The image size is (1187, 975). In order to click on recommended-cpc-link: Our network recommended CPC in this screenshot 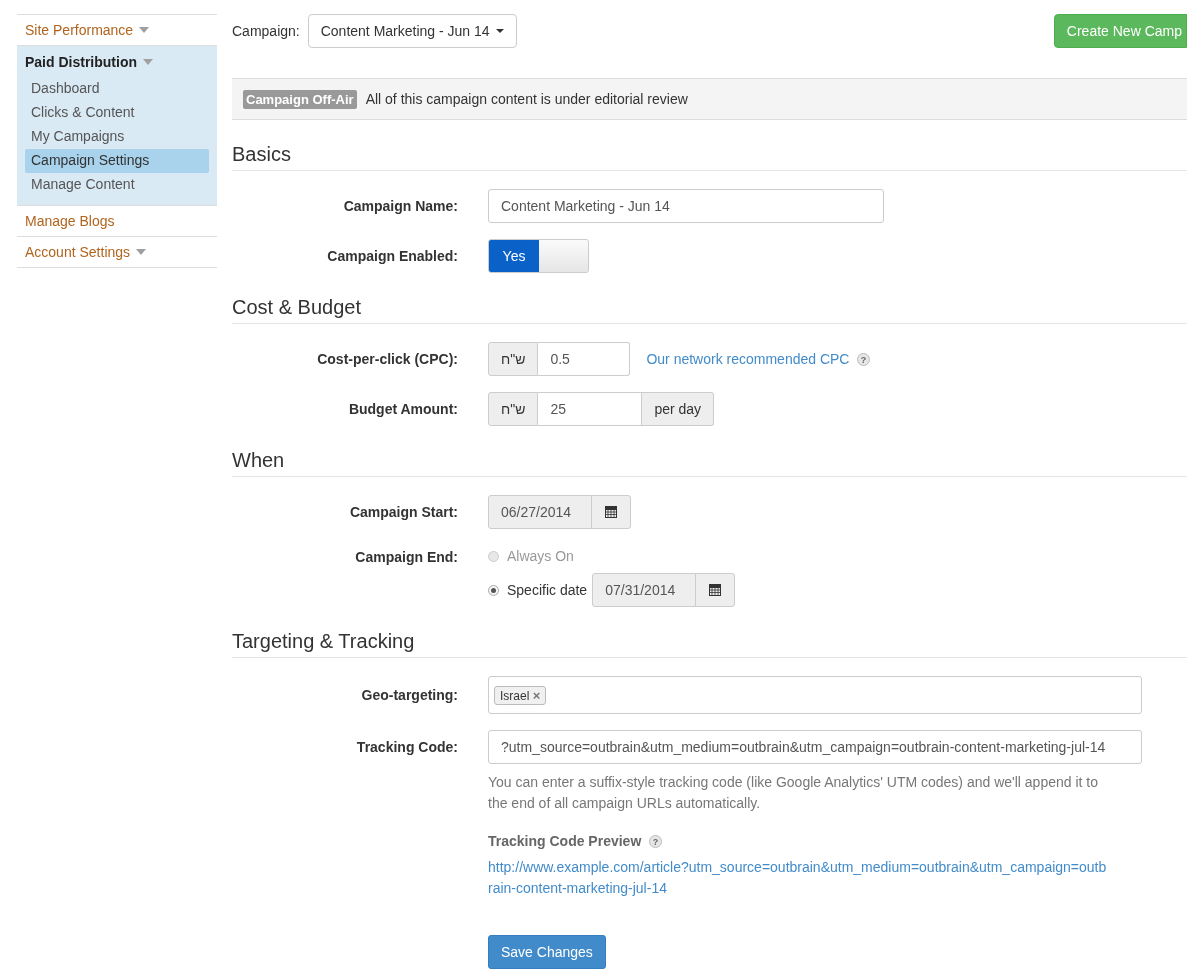, I will do `click(748, 359)`.